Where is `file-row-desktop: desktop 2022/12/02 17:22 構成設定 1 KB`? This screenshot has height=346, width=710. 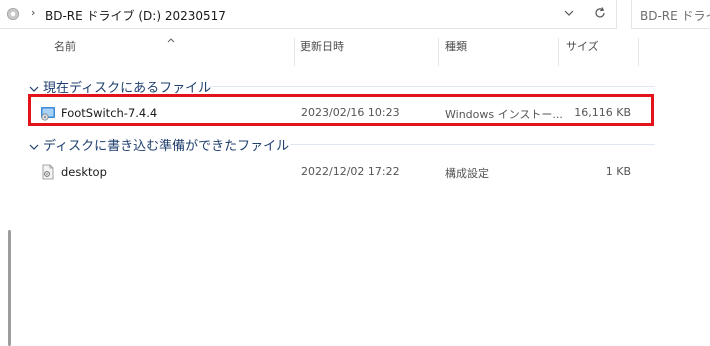 file-row-desktop: desktop 2022/12/02 17:22 構成設定 1 KB is located at coordinates (340, 172).